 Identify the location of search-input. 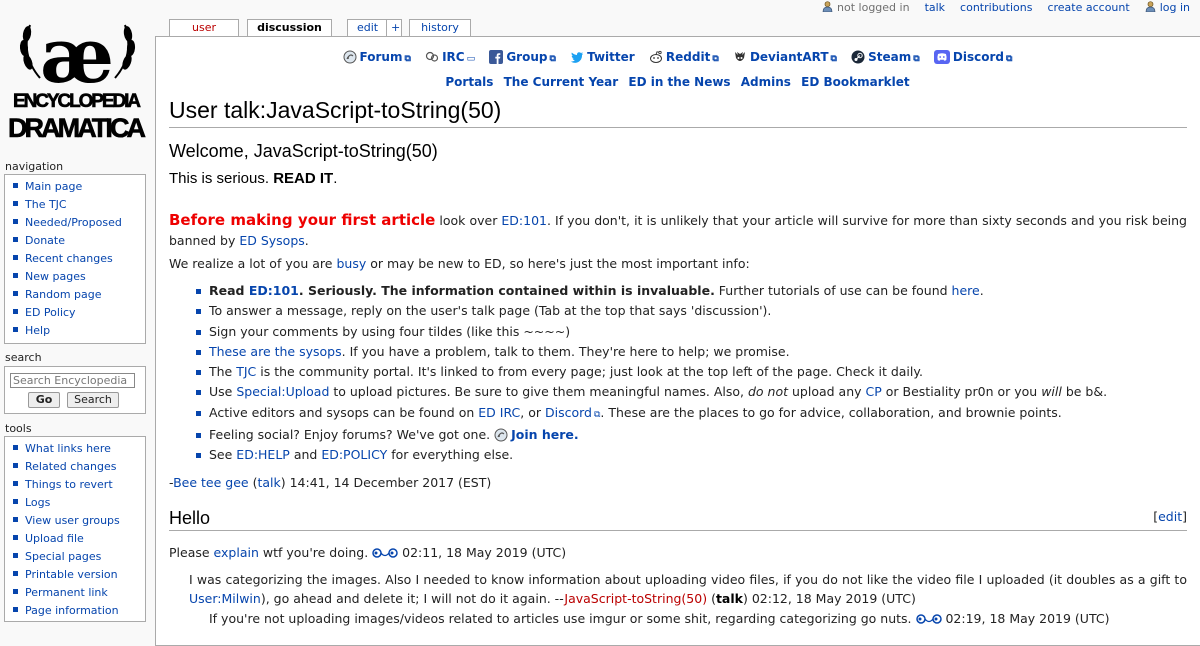
(72, 380).